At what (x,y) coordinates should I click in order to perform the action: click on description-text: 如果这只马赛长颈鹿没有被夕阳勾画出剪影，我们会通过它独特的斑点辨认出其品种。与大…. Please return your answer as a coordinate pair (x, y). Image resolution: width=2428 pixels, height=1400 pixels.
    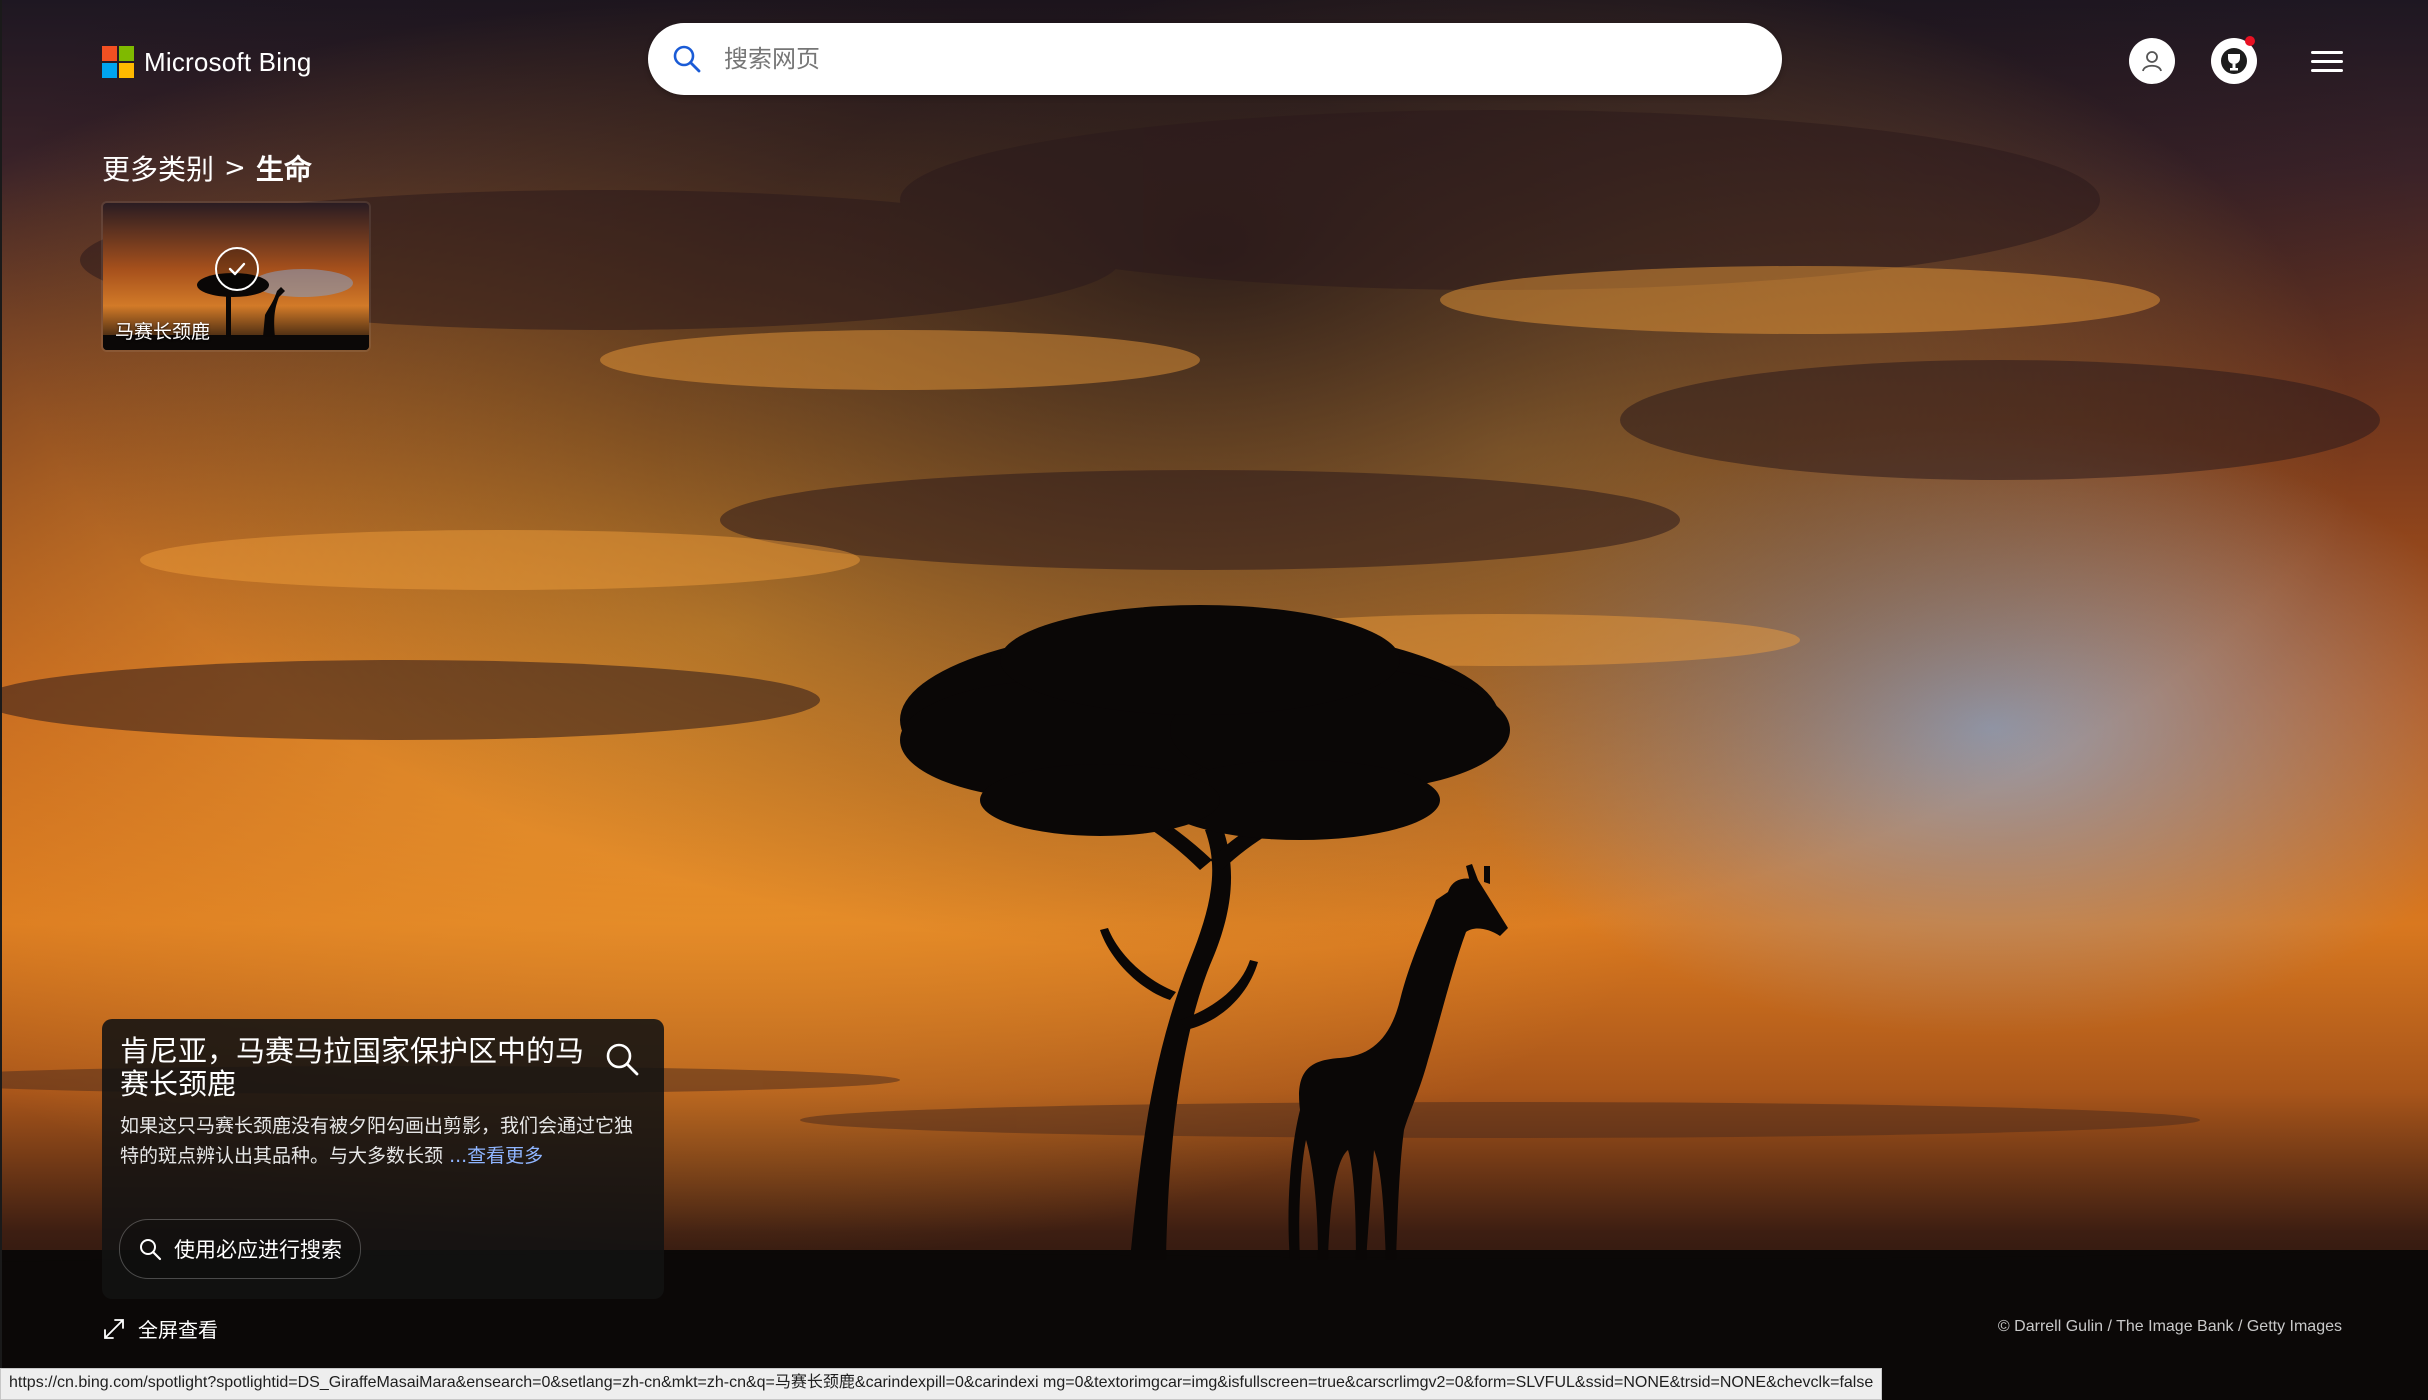
    Looking at the image, I should click on (377, 1141).